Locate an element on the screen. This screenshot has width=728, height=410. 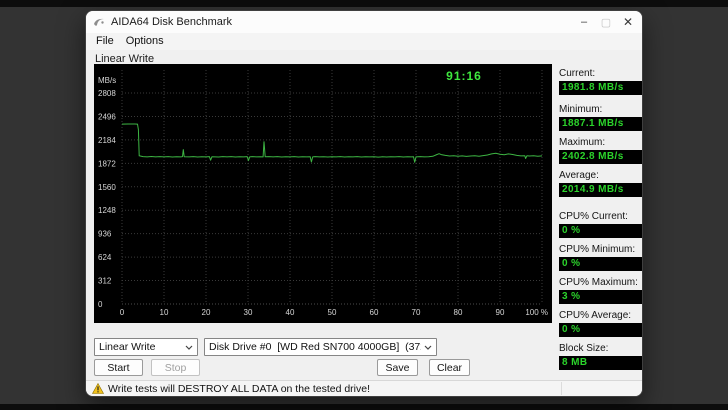
svg-text: 2496 is located at coordinates (107, 116).